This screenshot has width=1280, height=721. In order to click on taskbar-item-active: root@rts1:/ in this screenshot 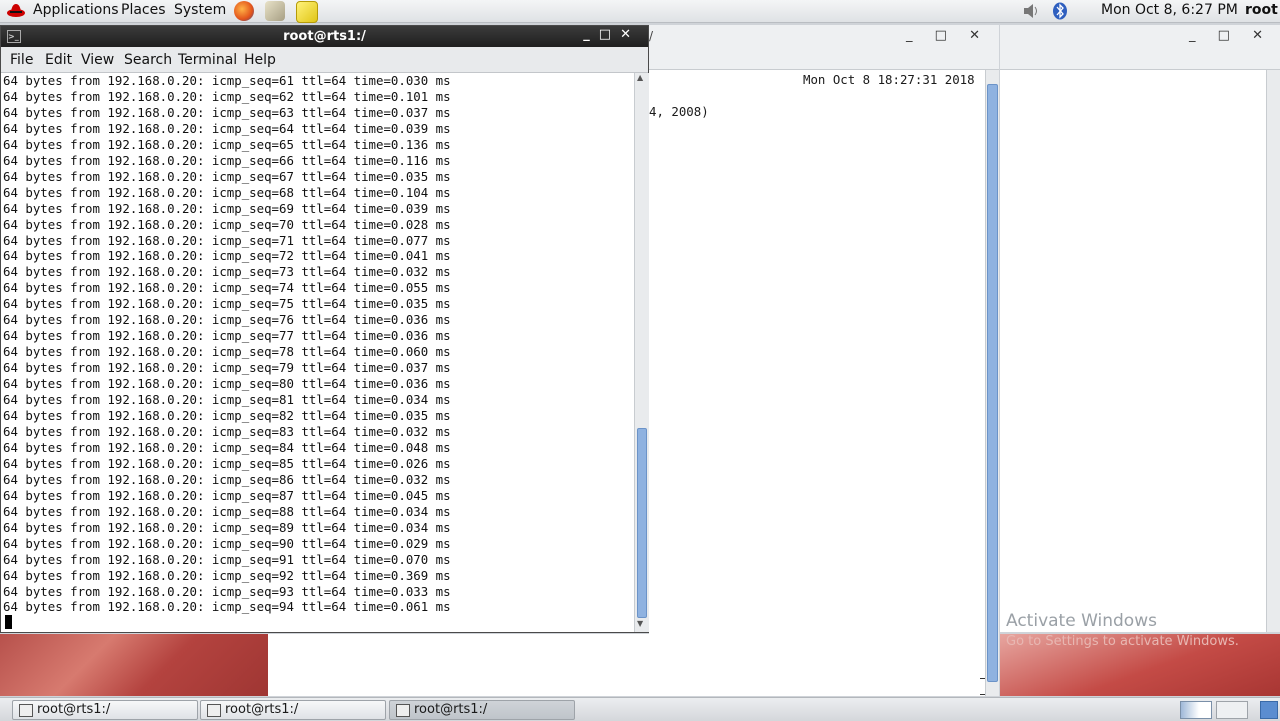, I will do `click(482, 710)`.